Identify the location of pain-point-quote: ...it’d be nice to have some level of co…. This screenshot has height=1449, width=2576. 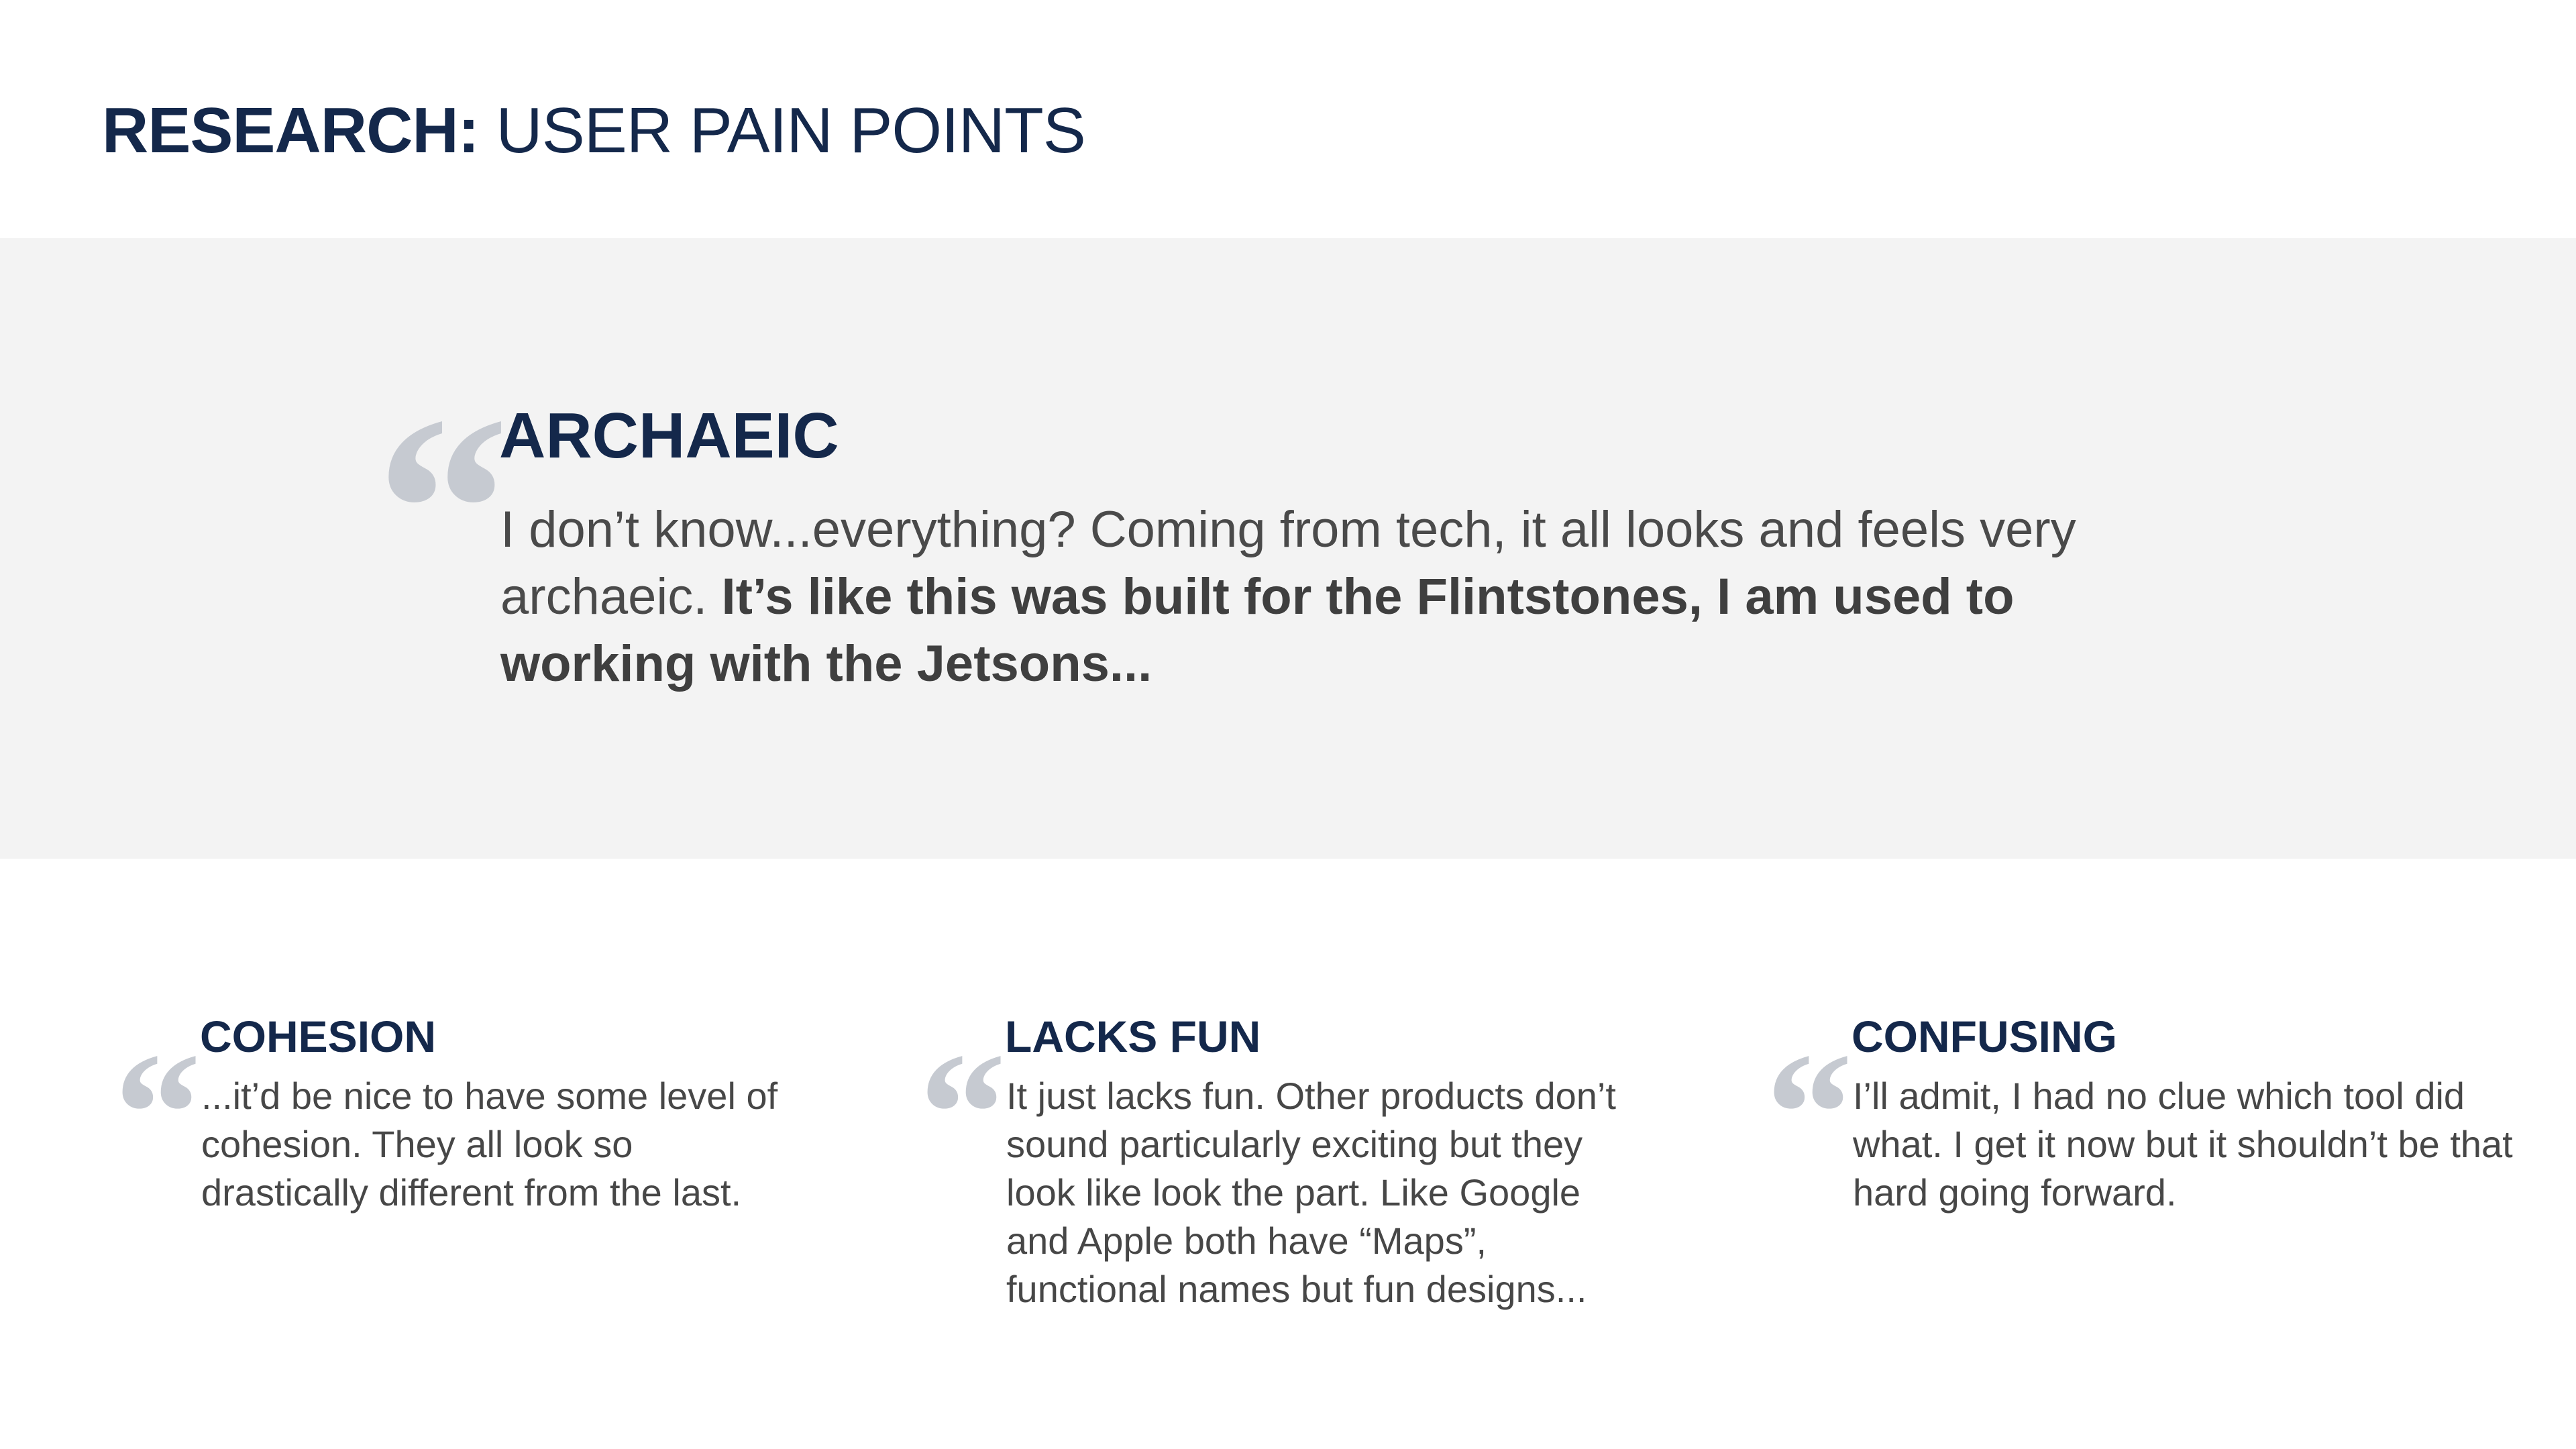
(489, 1144).